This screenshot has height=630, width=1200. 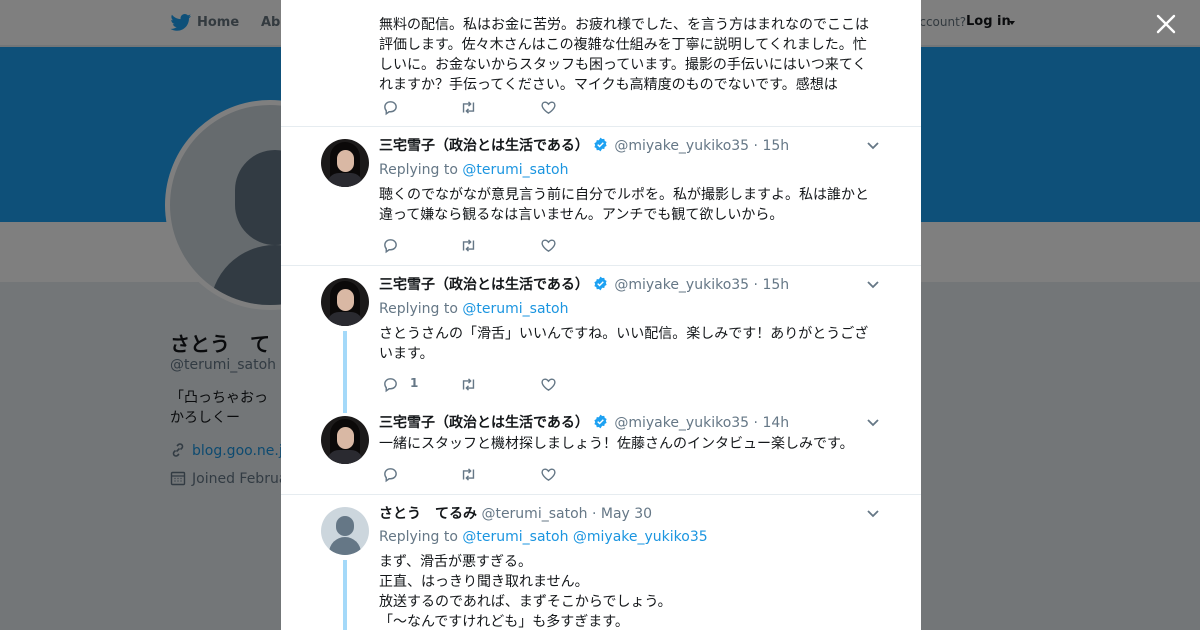 What do you see at coordinates (400, 385) in the screenshot?
I see `reply-button: 1` at bounding box center [400, 385].